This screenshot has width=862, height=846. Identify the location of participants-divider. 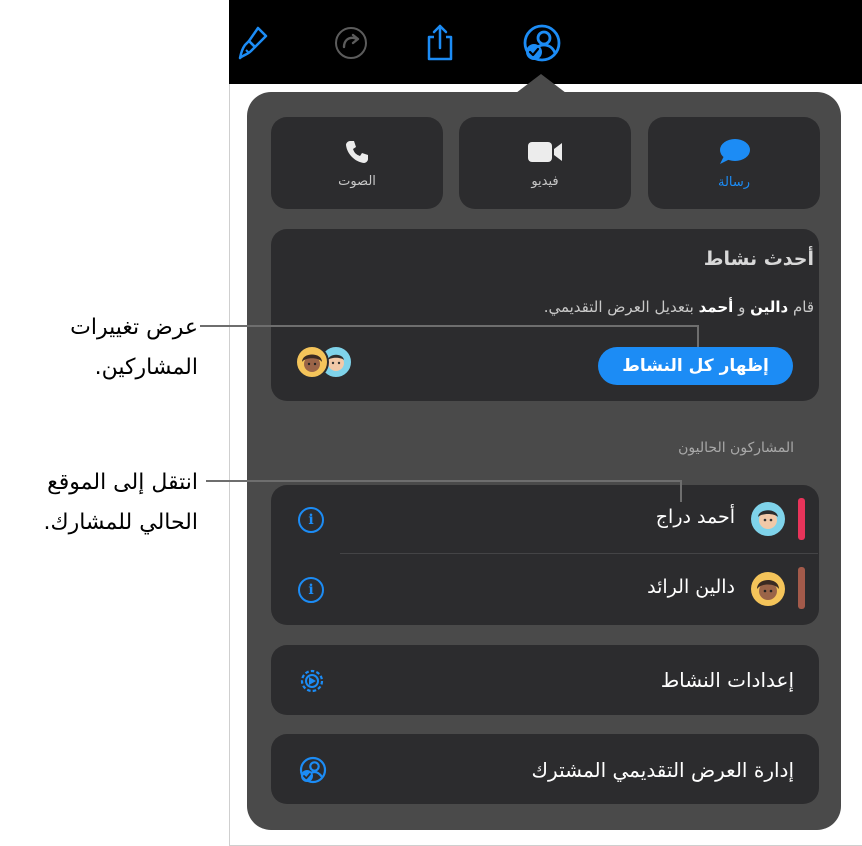
(579, 553).